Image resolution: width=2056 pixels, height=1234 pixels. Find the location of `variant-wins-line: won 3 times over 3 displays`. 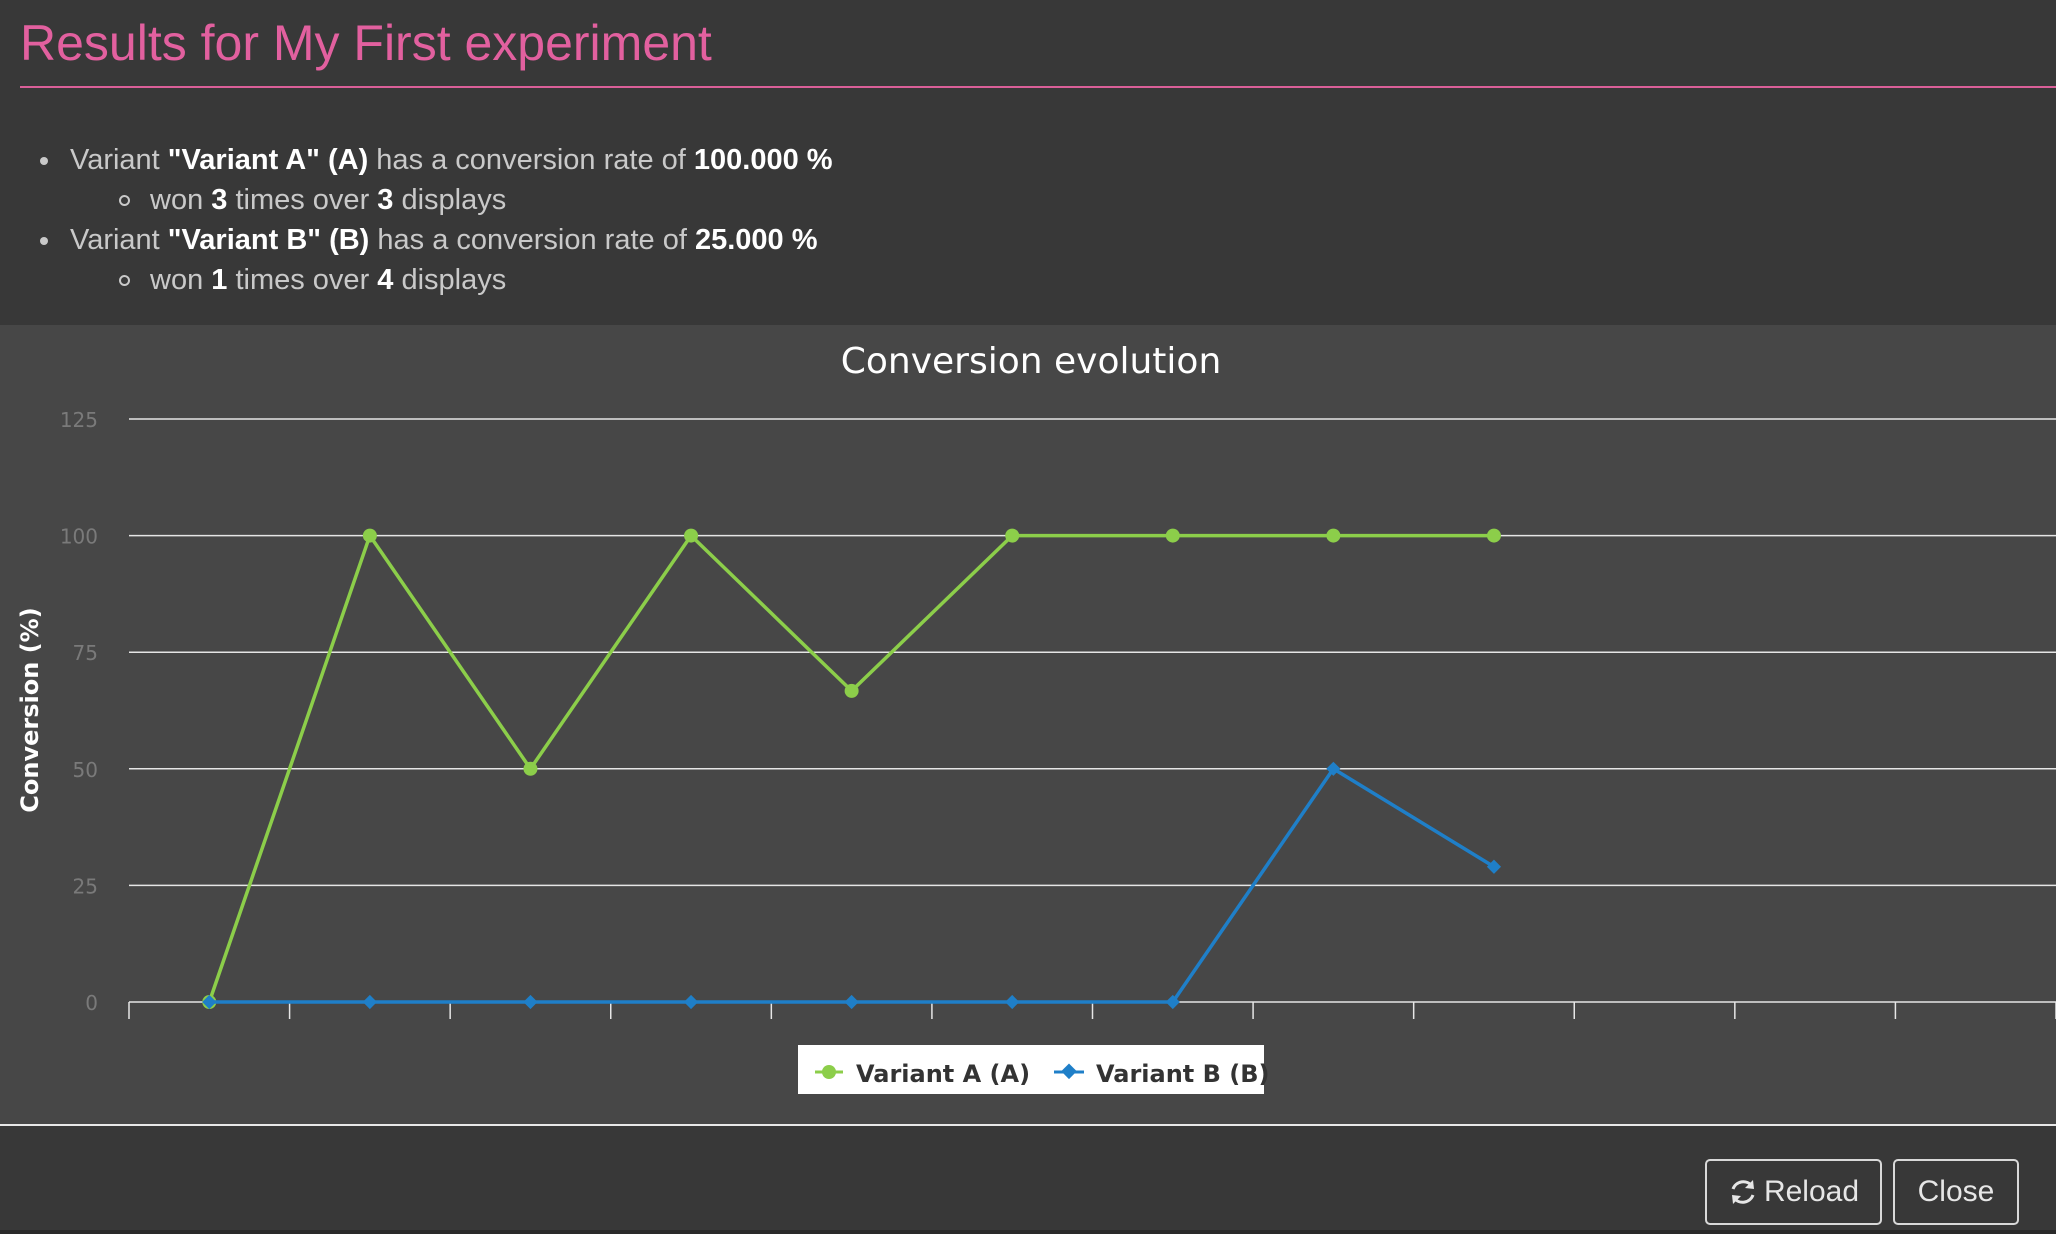

variant-wins-line: won 3 times over 3 displays is located at coordinates (1028, 200).